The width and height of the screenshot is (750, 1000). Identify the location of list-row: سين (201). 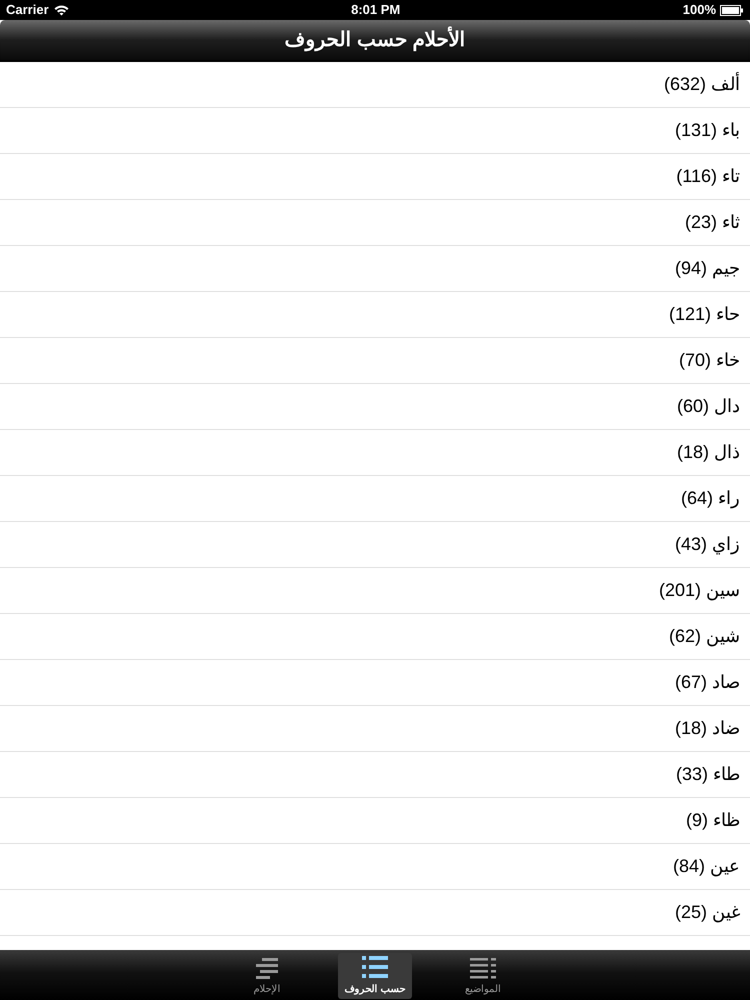
(375, 591).